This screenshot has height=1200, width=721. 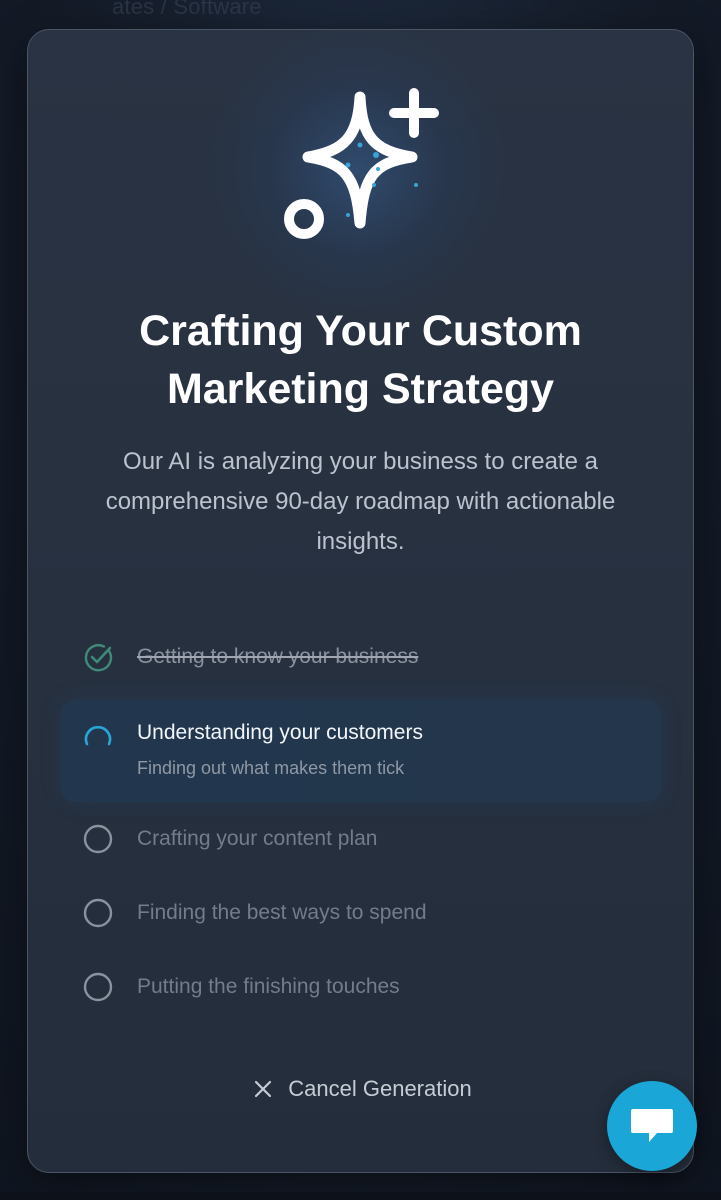 What do you see at coordinates (282, 912) in the screenshot?
I see `step-label: Finding the best ways to spend` at bounding box center [282, 912].